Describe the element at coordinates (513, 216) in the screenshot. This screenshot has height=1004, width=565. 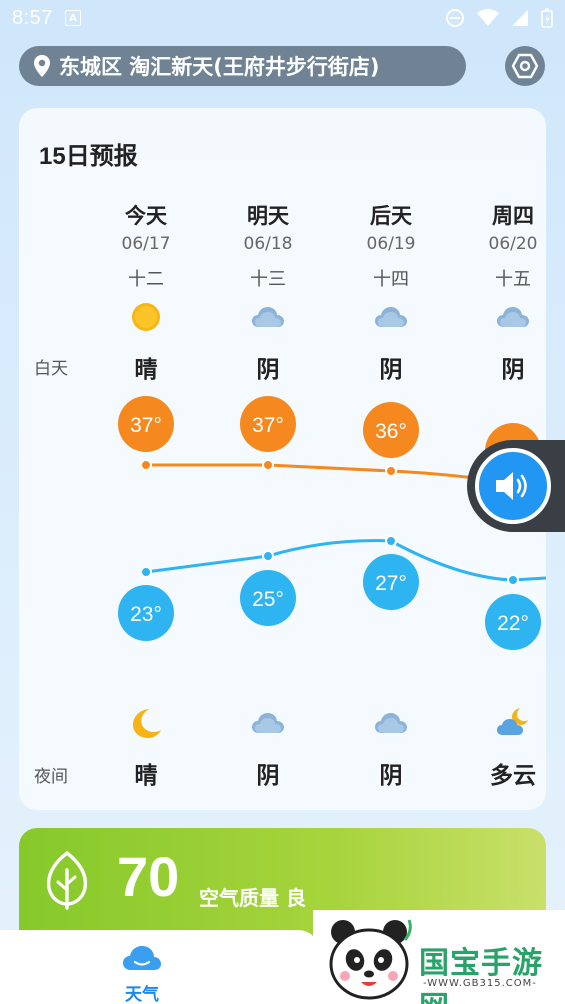
I see `day-name: 周四` at that location.